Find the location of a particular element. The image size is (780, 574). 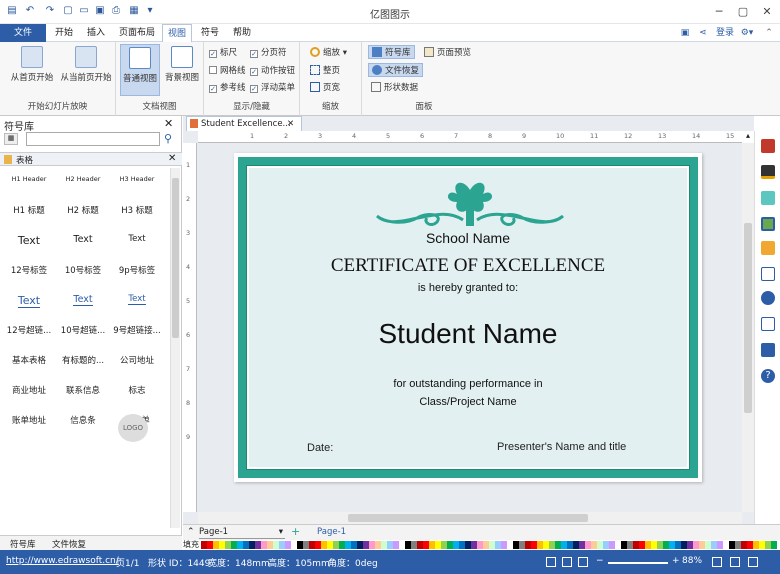

tab-help: 帮助 is located at coordinates (242, 33).